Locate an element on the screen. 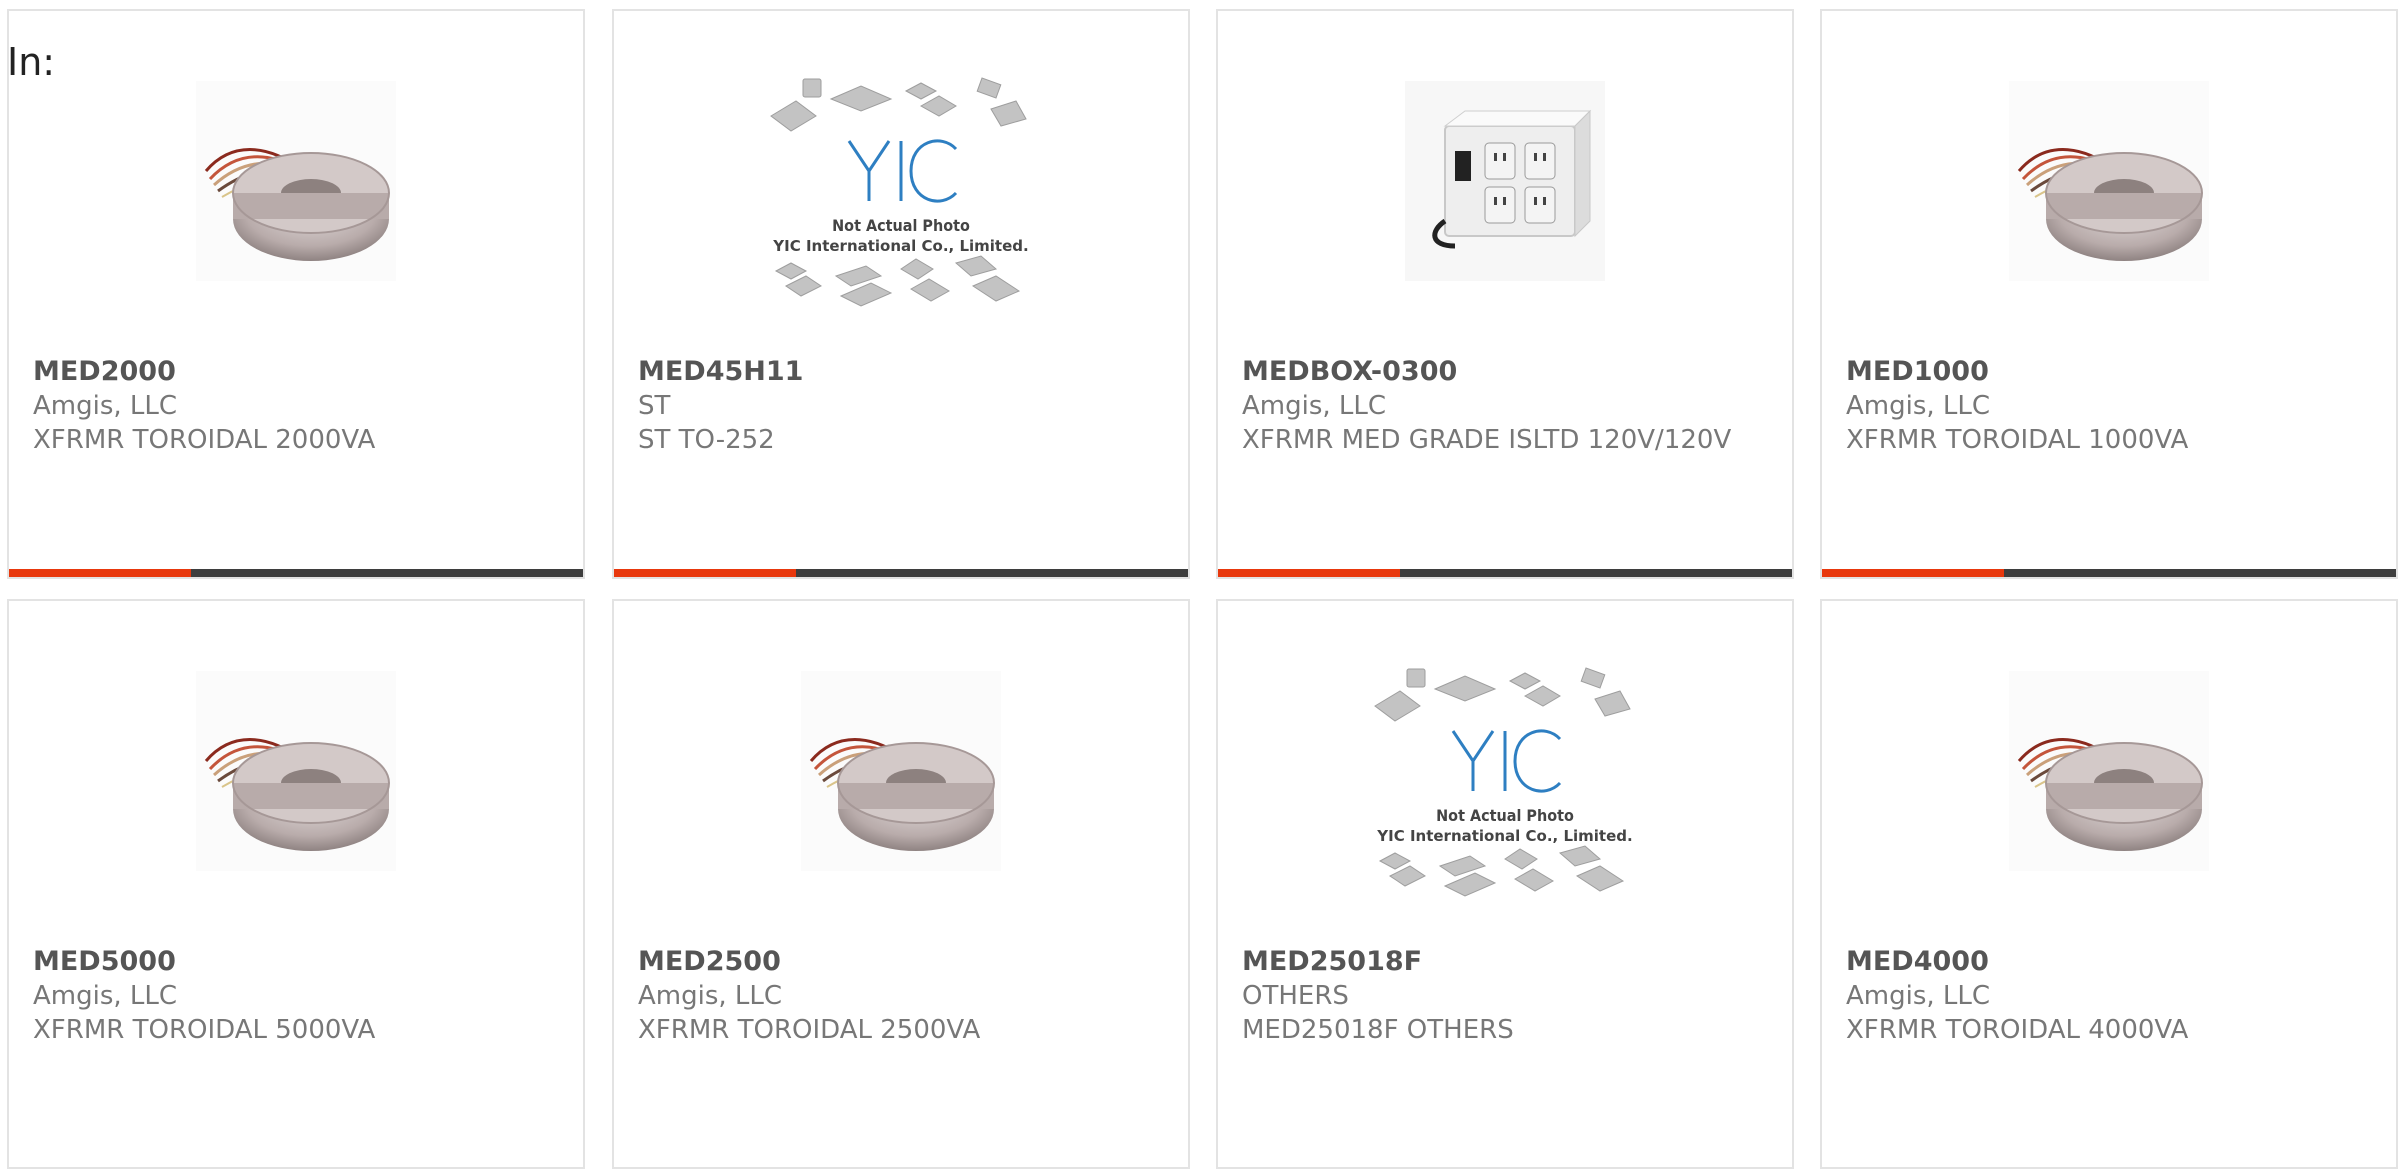  description: XFRMR TOROIDAL 2500VA is located at coordinates (809, 1030).